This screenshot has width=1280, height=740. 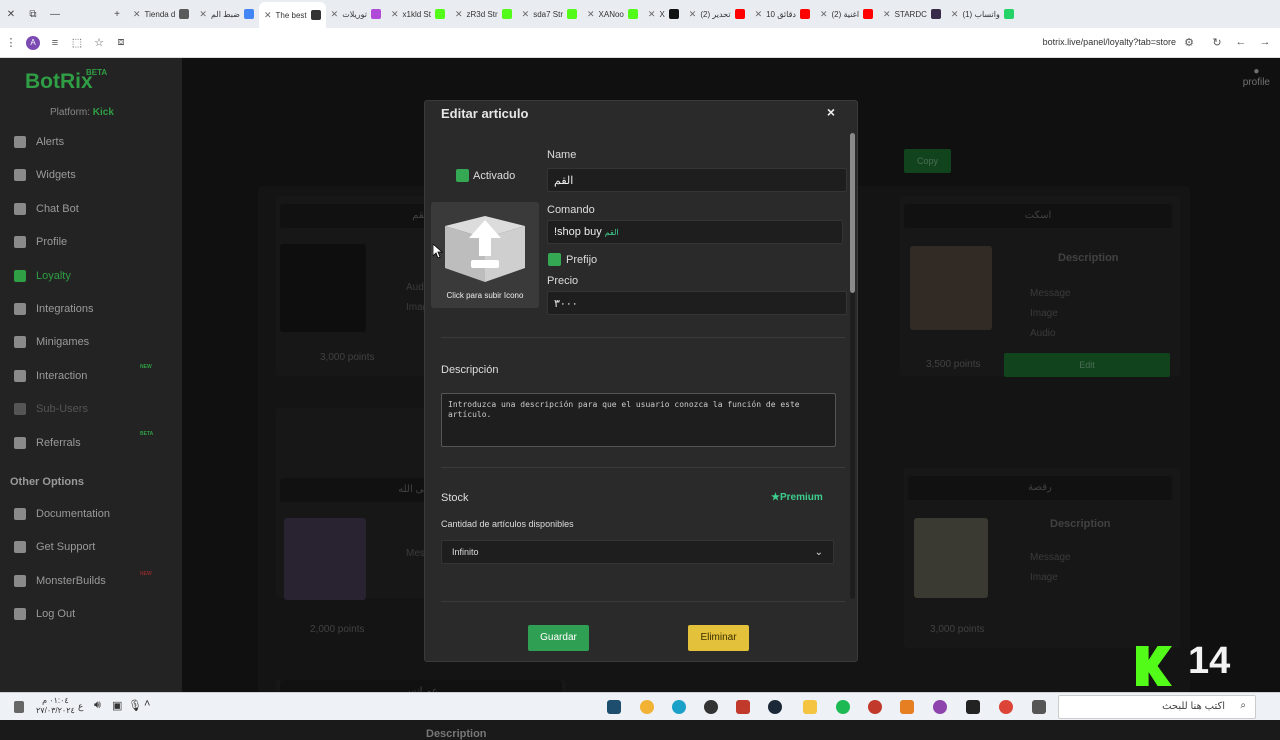 I want to click on browser-tab: ✕ STARDC, so click(x=912, y=14).